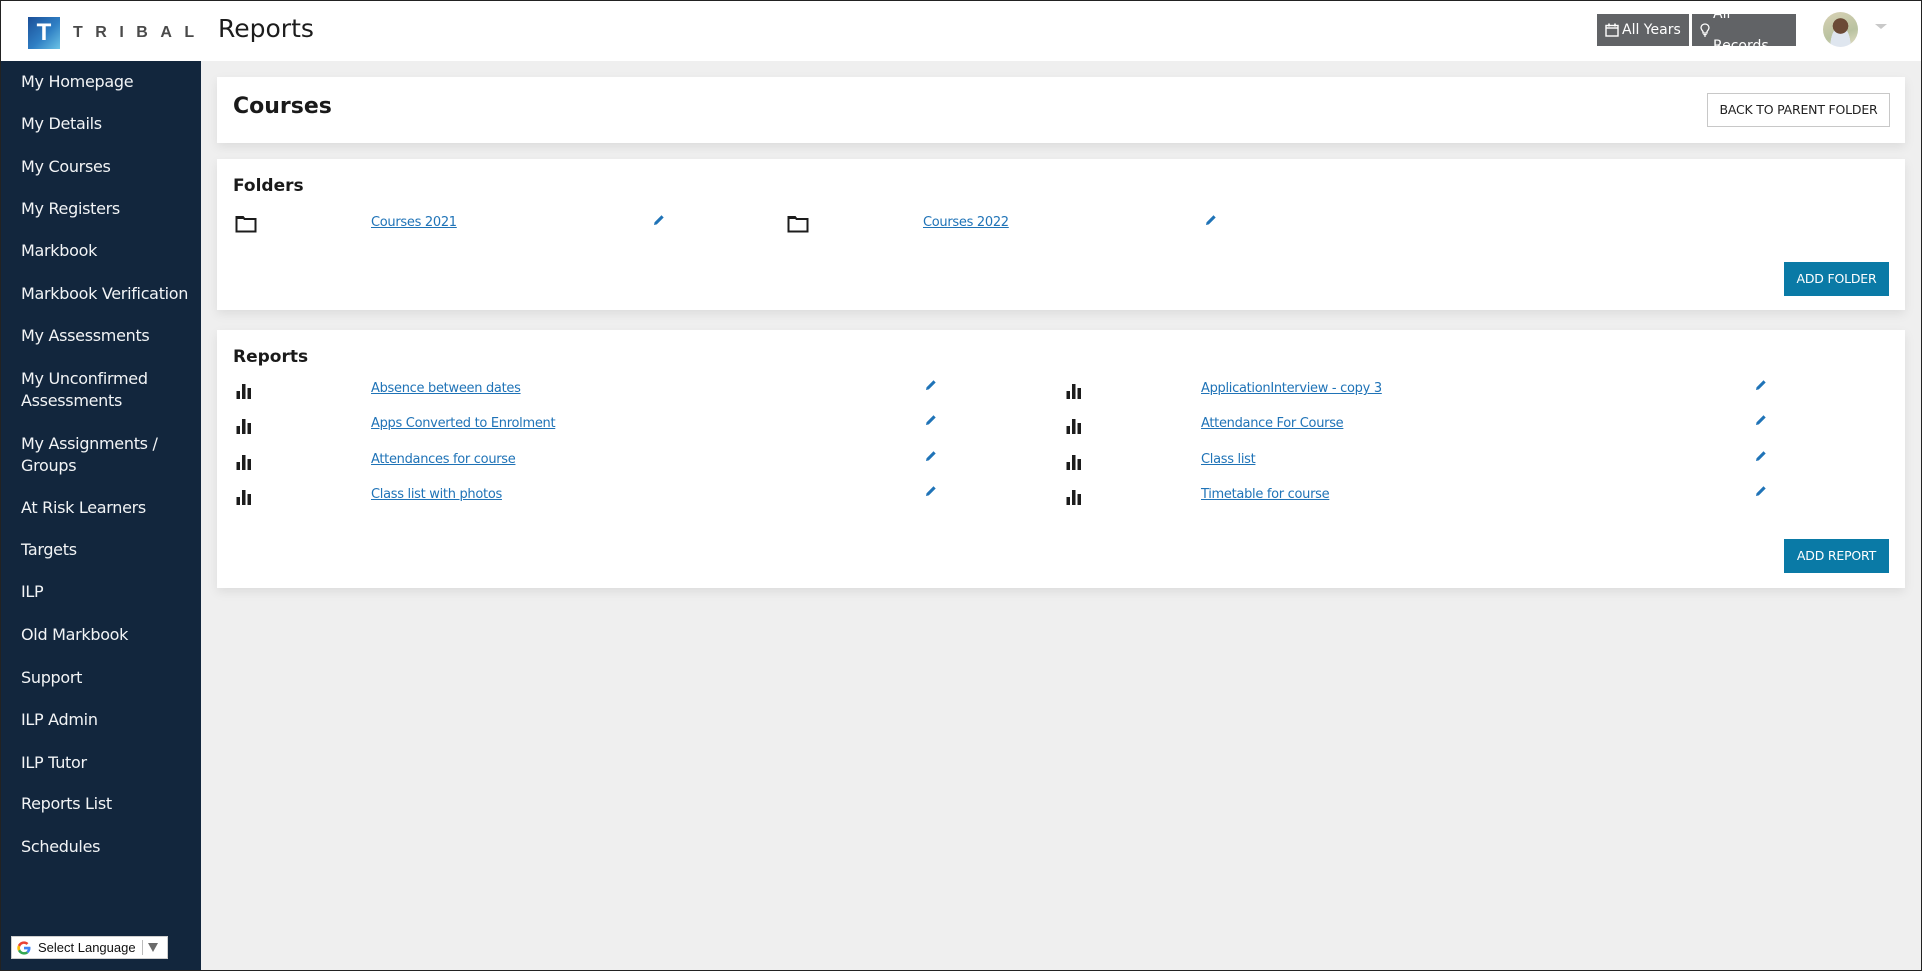 The height and width of the screenshot is (971, 1922). What do you see at coordinates (108, 763) in the screenshot?
I see `sidebar-item-ilp-tutor: ILP Tutor` at bounding box center [108, 763].